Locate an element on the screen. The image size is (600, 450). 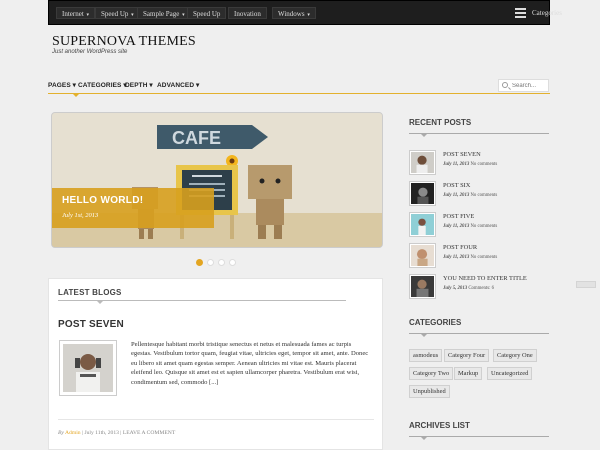
top-menu-label: Internet is located at coordinates (73, 14).